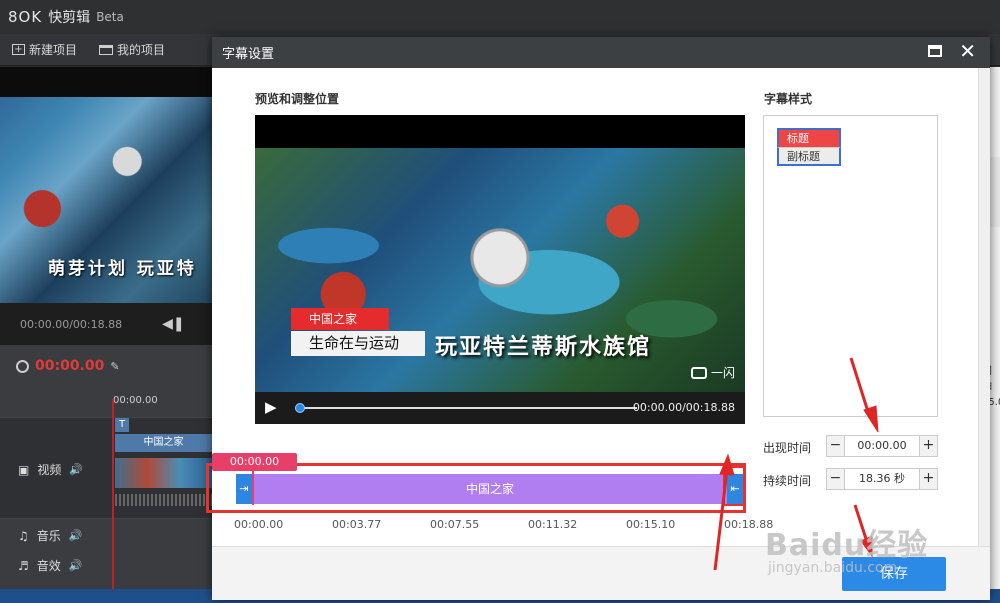 The image size is (1000, 603). What do you see at coordinates (135, 400) in the screenshot?
I see `background-ruler-label: 00:00.00` at bounding box center [135, 400].